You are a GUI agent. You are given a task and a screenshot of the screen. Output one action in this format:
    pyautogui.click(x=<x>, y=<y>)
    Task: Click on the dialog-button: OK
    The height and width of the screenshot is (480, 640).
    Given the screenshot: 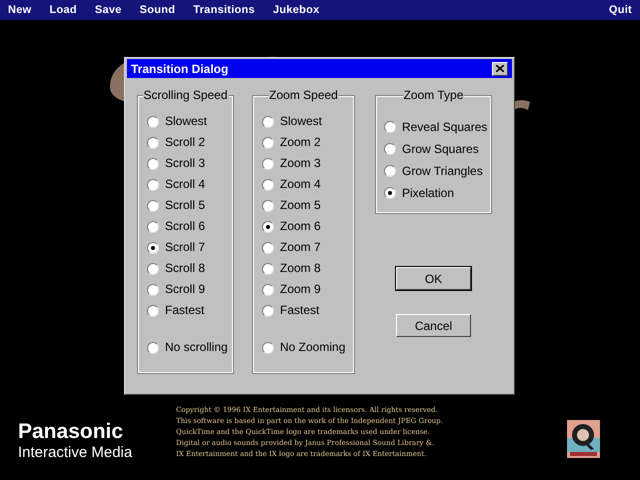 What is the action you would take?
    pyautogui.click(x=433, y=278)
    